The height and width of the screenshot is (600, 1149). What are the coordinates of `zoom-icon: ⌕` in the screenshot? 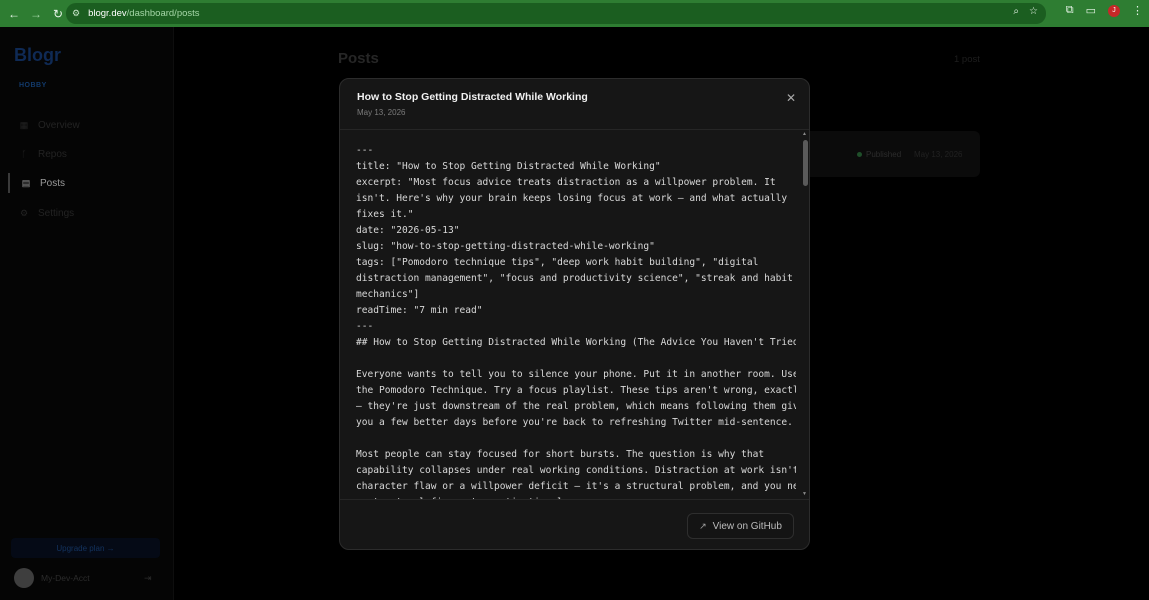 It's located at (1016, 11).